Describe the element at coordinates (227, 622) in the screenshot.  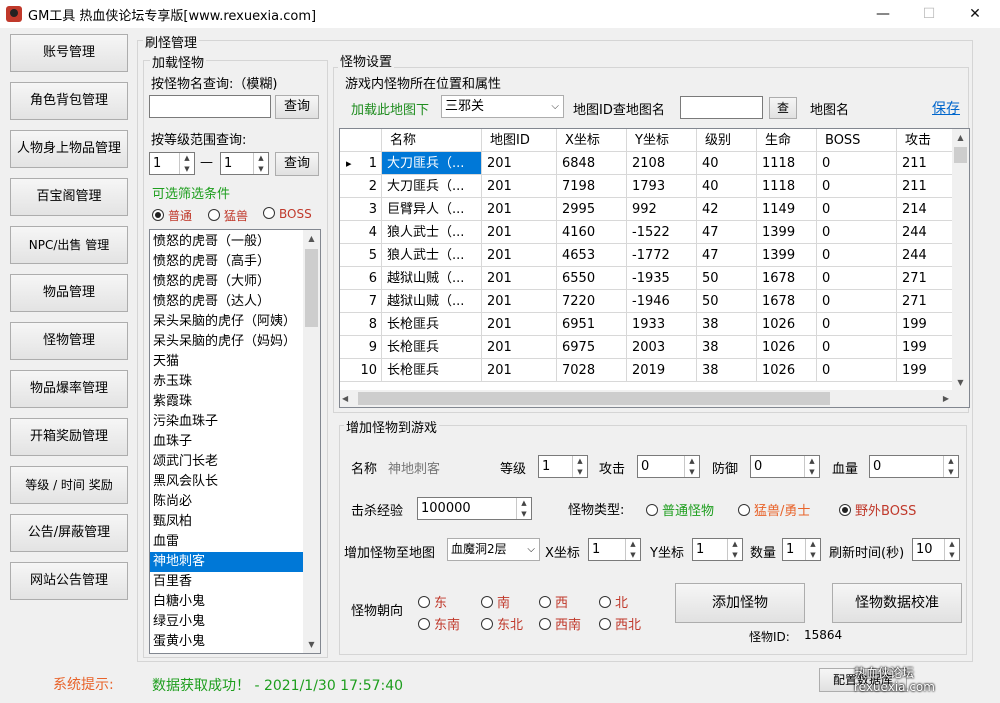
I see `monster-list-item: 绿豆小鬼` at that location.